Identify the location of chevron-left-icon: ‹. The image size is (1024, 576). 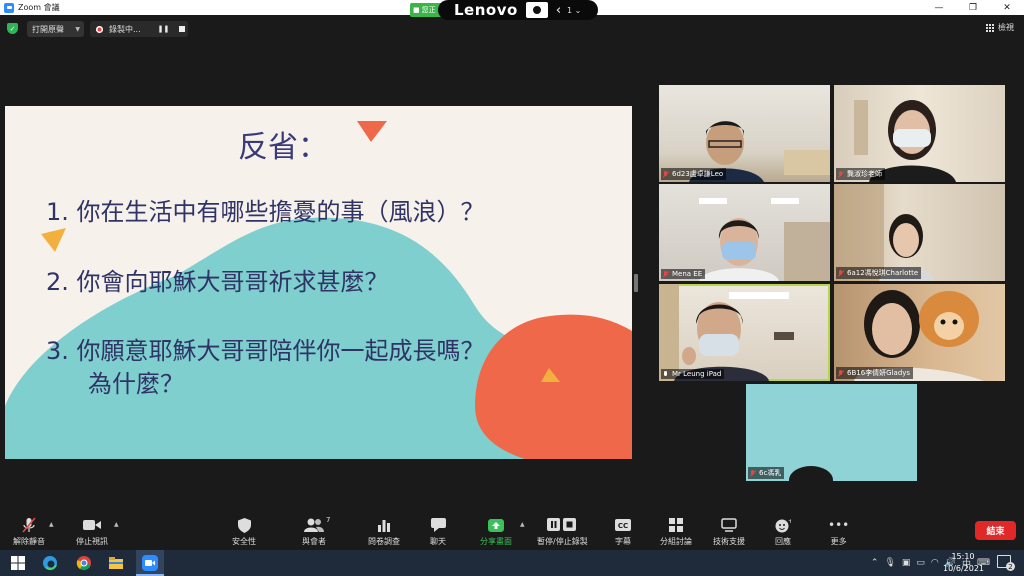
(558, 10).